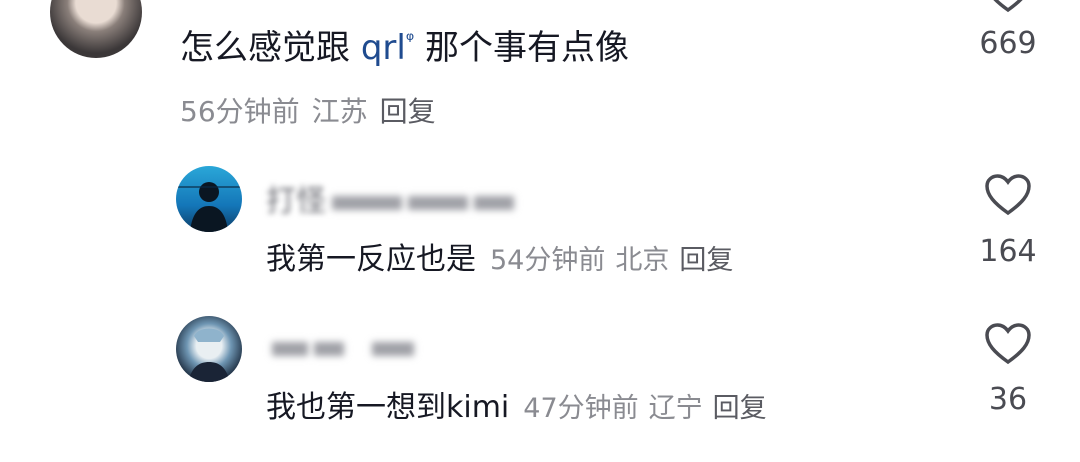 This screenshot has width=1080, height=462. What do you see at coordinates (548, 260) in the screenshot?
I see `reply-time: 54分钟前` at bounding box center [548, 260].